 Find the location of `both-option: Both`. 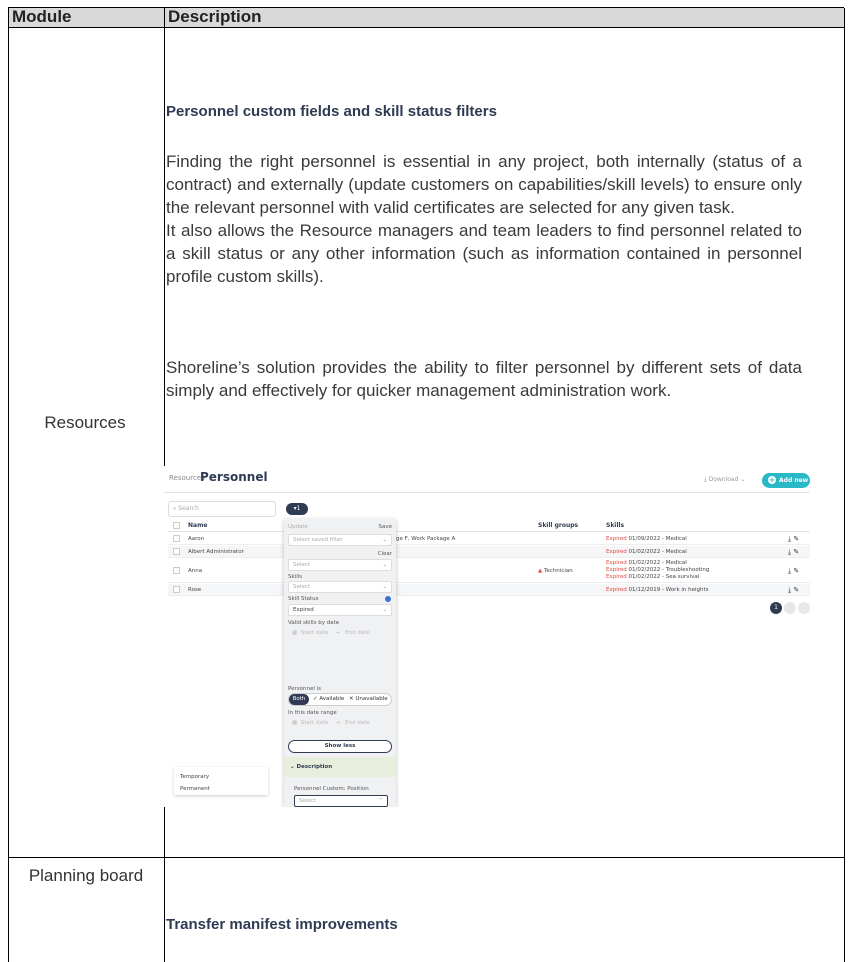

both-option: Both is located at coordinates (299, 699).